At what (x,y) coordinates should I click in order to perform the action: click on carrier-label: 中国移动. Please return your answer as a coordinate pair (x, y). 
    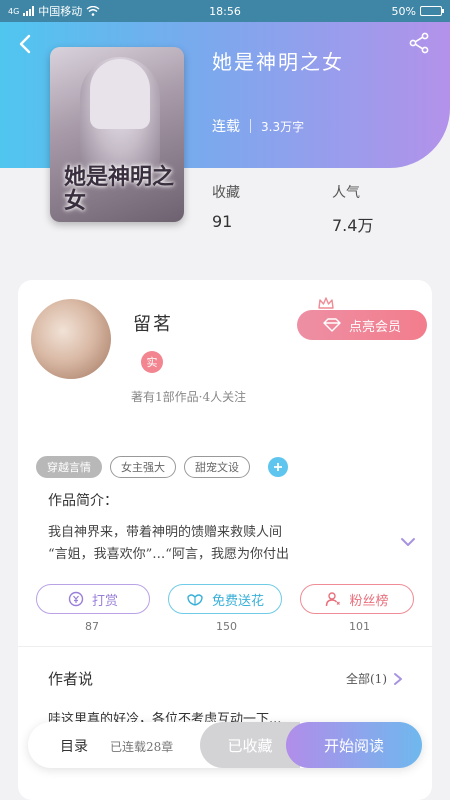
    Looking at the image, I should click on (60, 11).